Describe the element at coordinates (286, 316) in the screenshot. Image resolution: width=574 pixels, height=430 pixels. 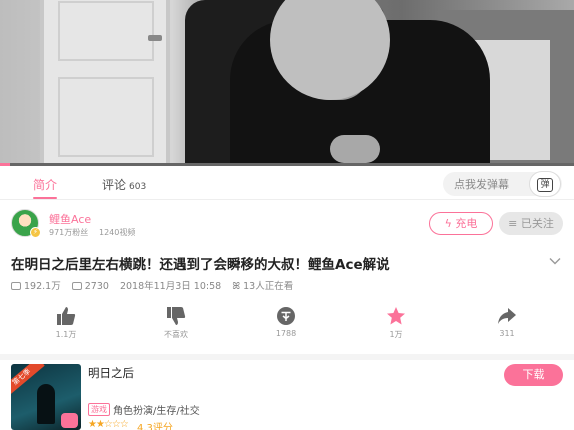
I see `coin-icon` at that location.